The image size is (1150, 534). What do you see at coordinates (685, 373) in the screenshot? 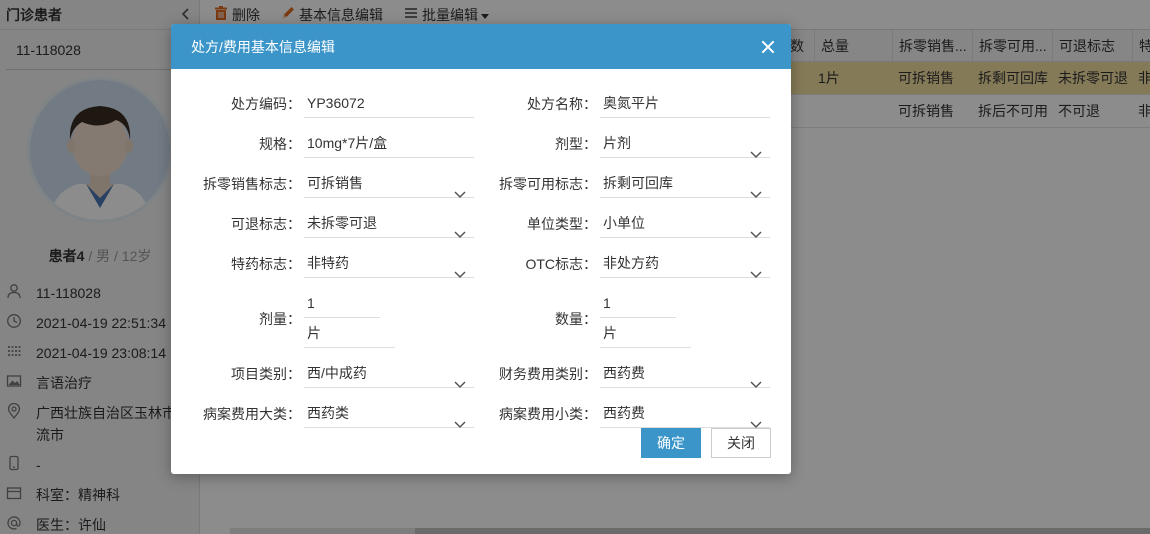
I see `fin-cat-select: 西药费` at bounding box center [685, 373].